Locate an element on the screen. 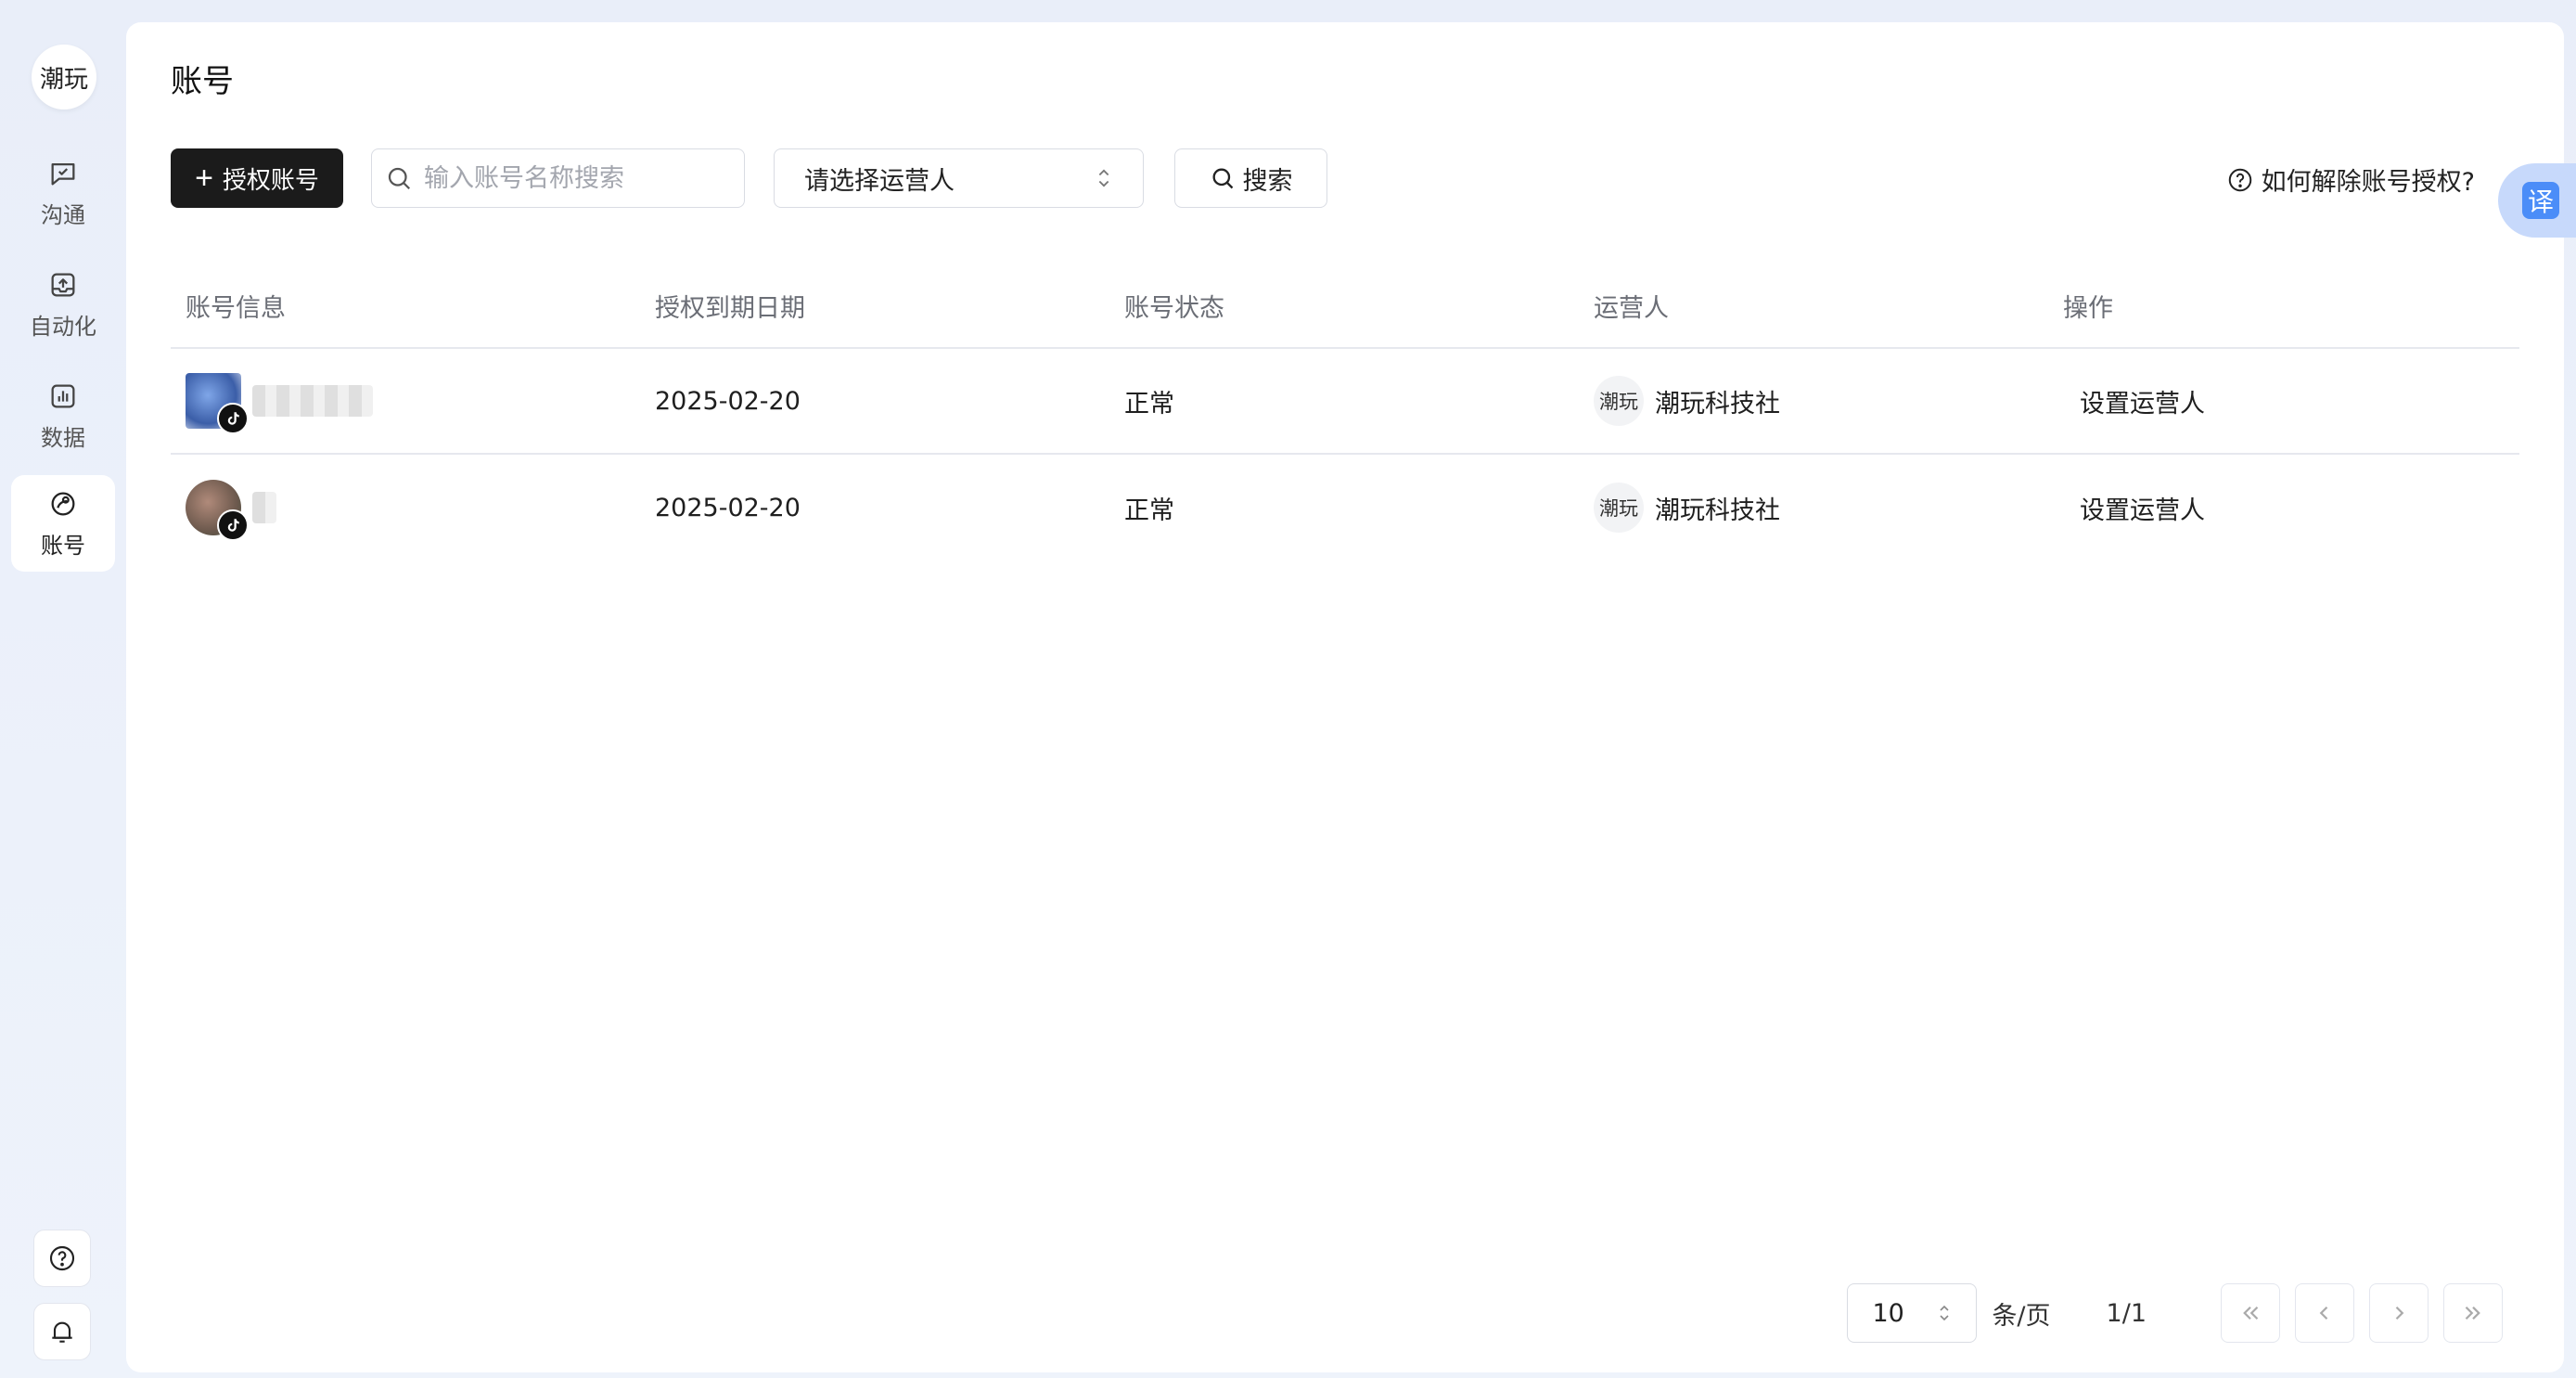 This screenshot has height=1378, width=2576. sidebar: 潮玩 沟通 自动化 数据 账号 is located at coordinates (63, 689).